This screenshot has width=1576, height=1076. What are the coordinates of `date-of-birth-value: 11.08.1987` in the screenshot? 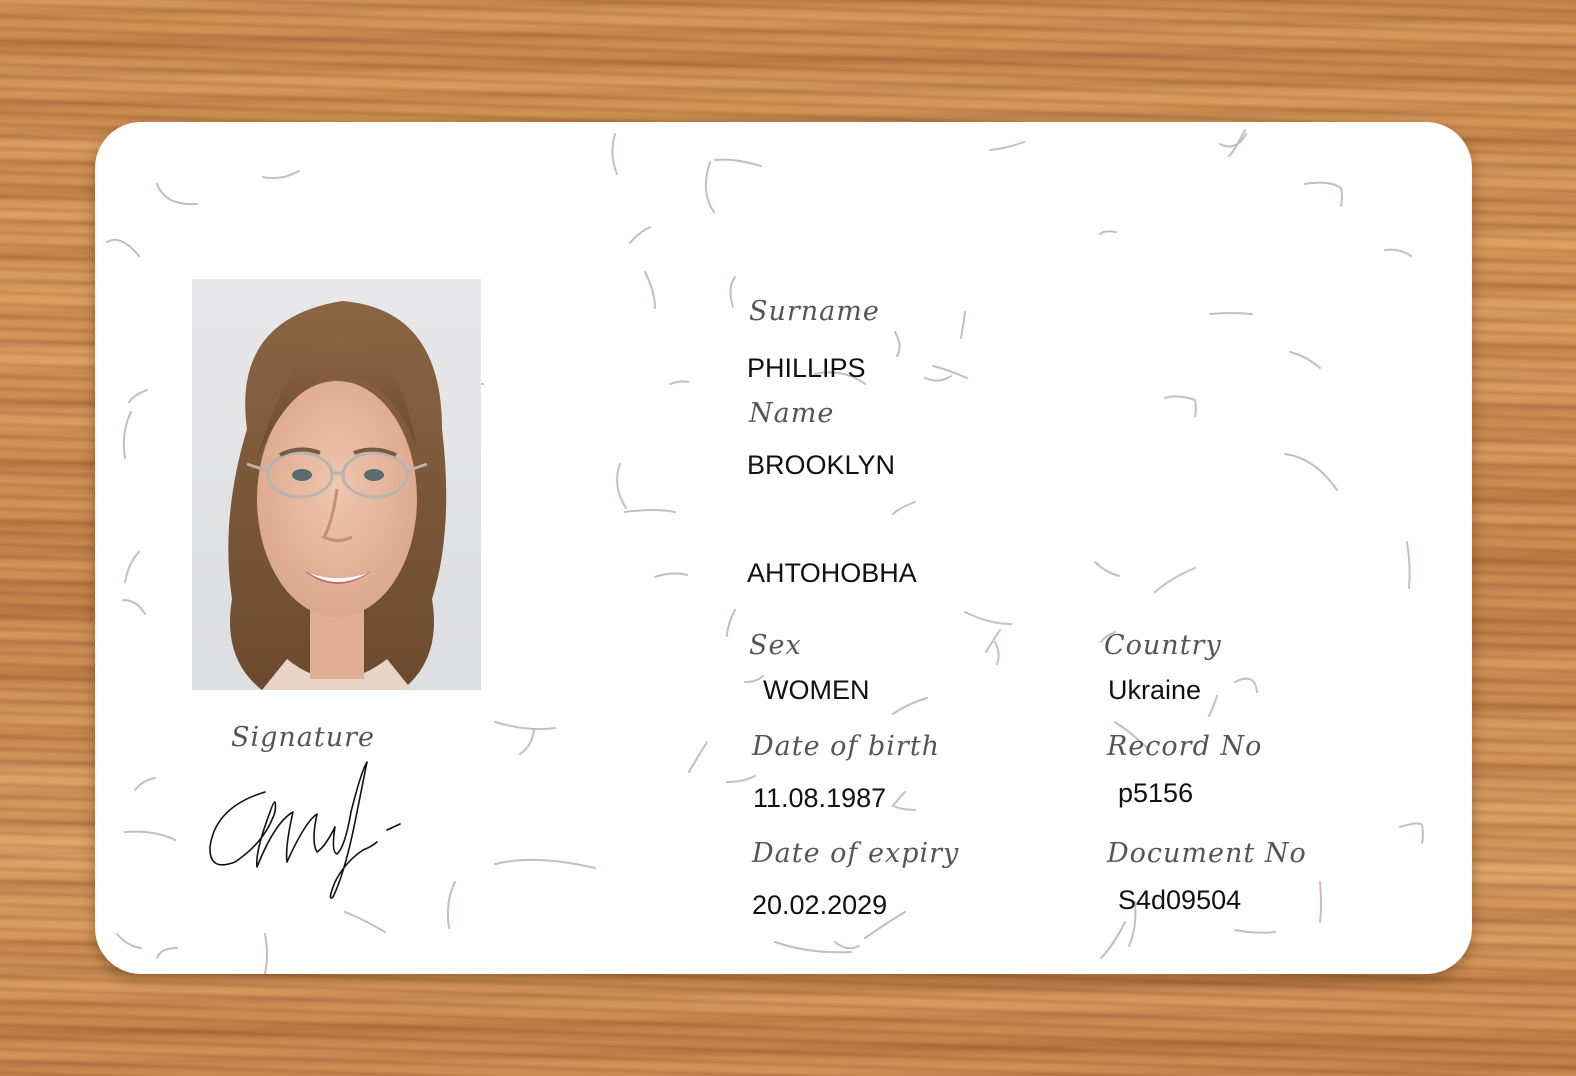 It's located at (820, 798).